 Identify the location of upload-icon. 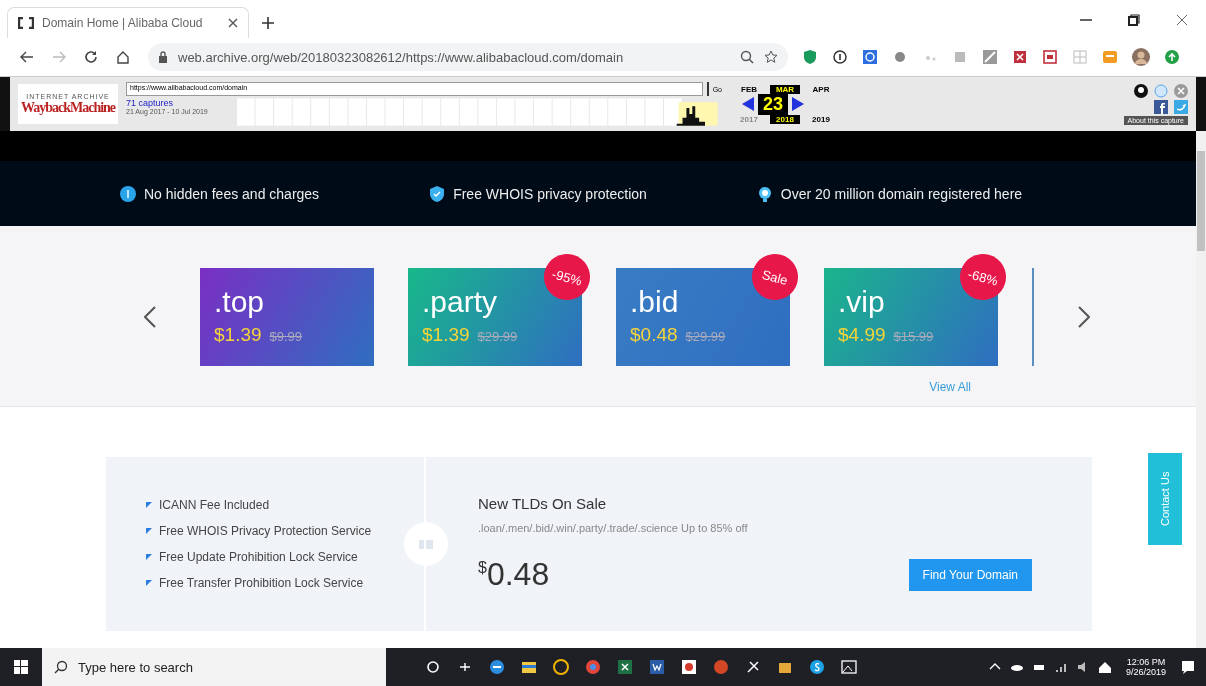
(1172, 57).